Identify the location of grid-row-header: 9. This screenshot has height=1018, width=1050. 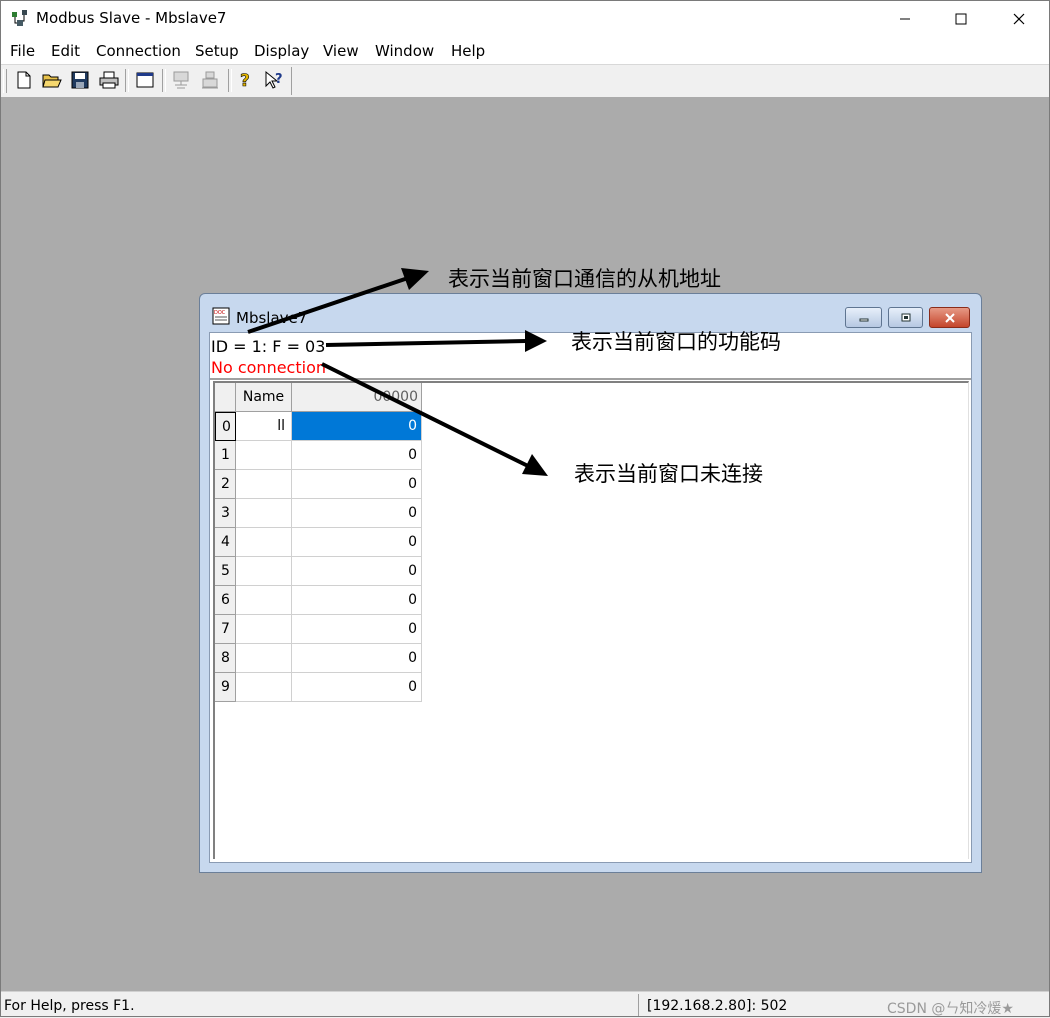
(225, 687).